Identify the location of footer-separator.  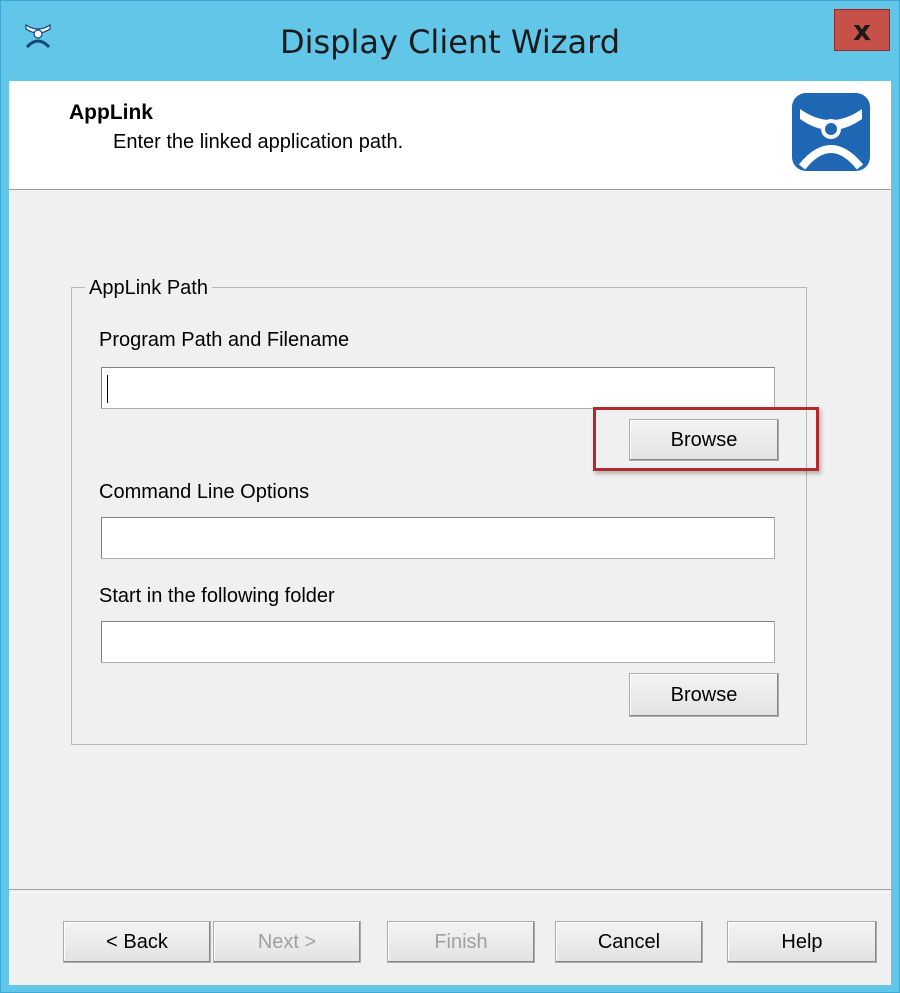
(450, 891).